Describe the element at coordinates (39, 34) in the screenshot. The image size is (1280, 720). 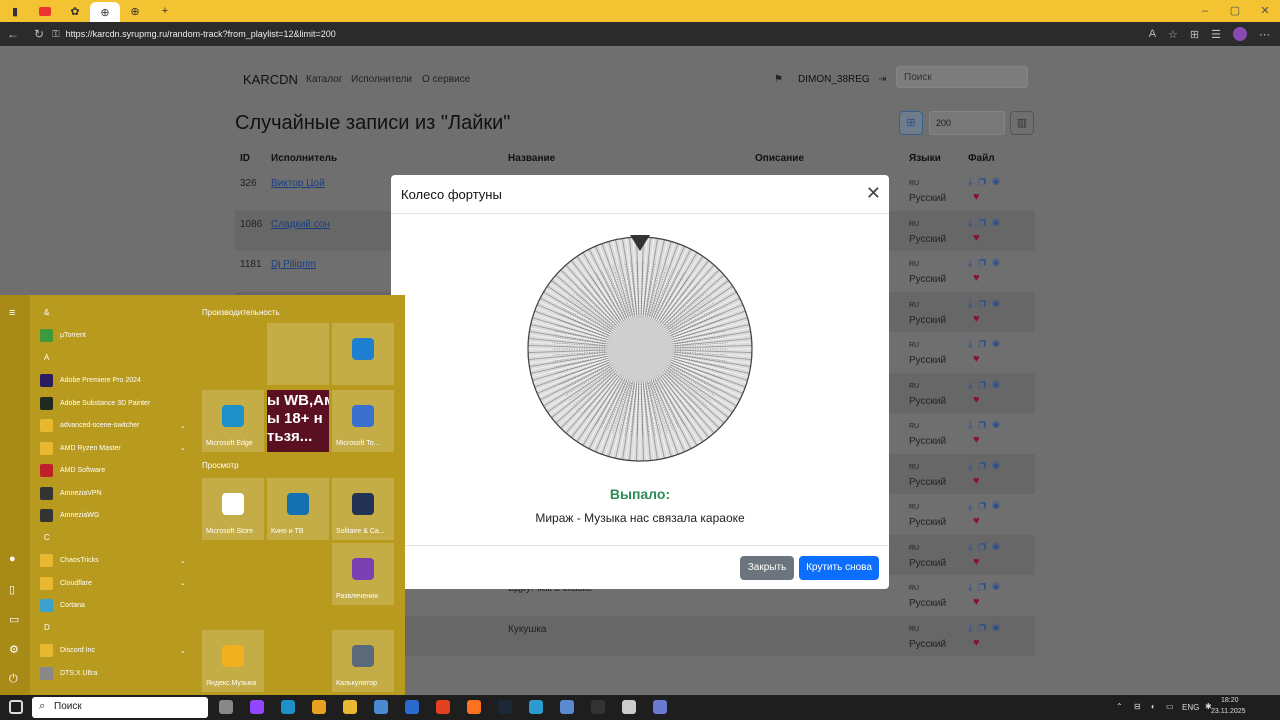
I see `reload-icon: ↻` at that location.